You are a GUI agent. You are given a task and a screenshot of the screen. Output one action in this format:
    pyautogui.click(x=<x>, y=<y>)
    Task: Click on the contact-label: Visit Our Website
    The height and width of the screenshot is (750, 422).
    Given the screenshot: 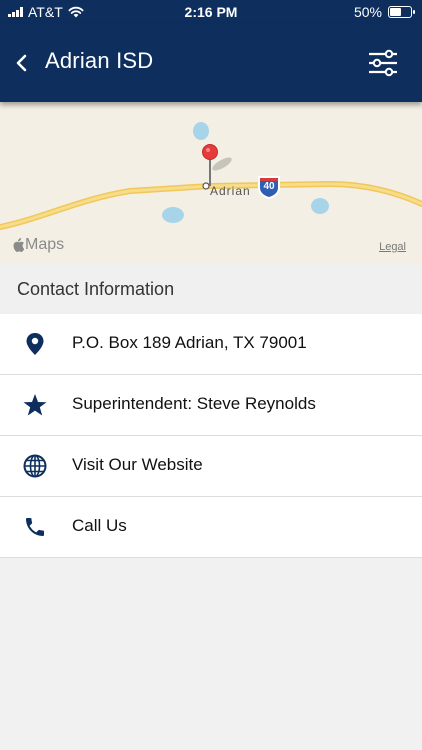 What is the action you would take?
    pyautogui.click(x=137, y=464)
    